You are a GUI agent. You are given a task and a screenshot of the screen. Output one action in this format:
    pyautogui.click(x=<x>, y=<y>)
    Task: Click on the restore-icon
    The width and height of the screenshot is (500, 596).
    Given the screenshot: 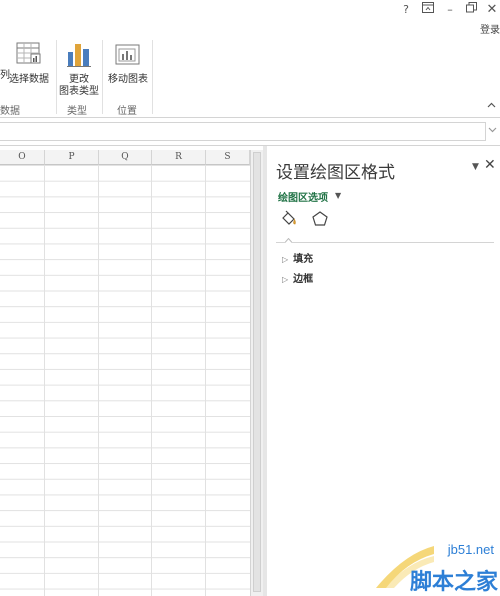 What is the action you would take?
    pyautogui.click(x=471, y=7)
    